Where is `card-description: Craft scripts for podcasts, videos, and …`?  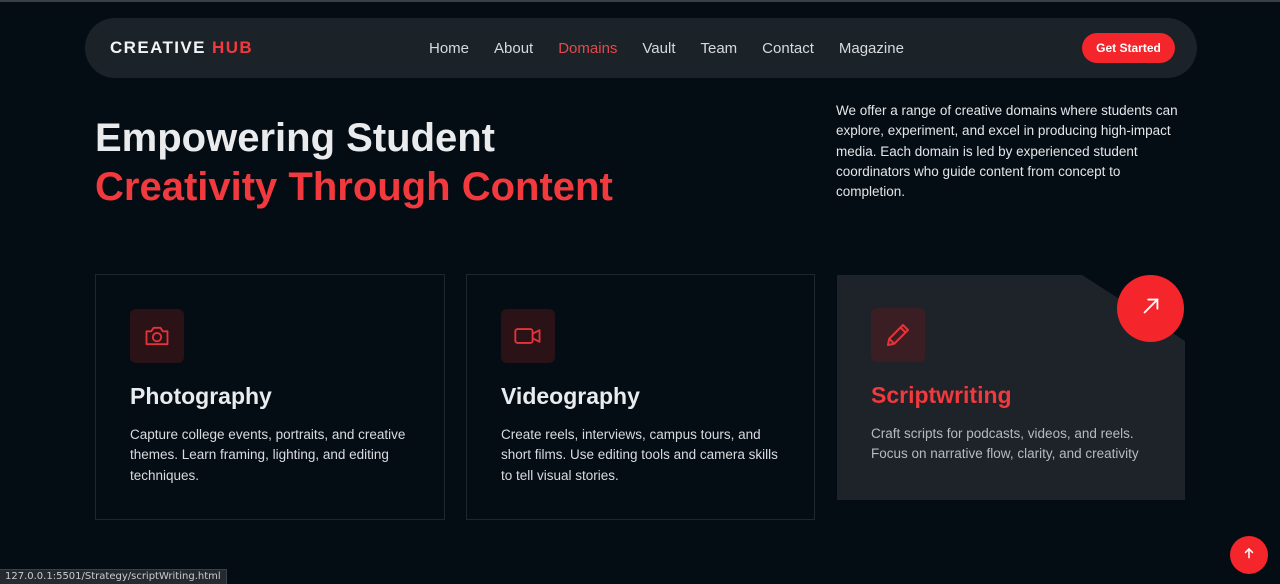
card-description: Craft scripts for podcasts, videos, and … is located at coordinates (1005, 444).